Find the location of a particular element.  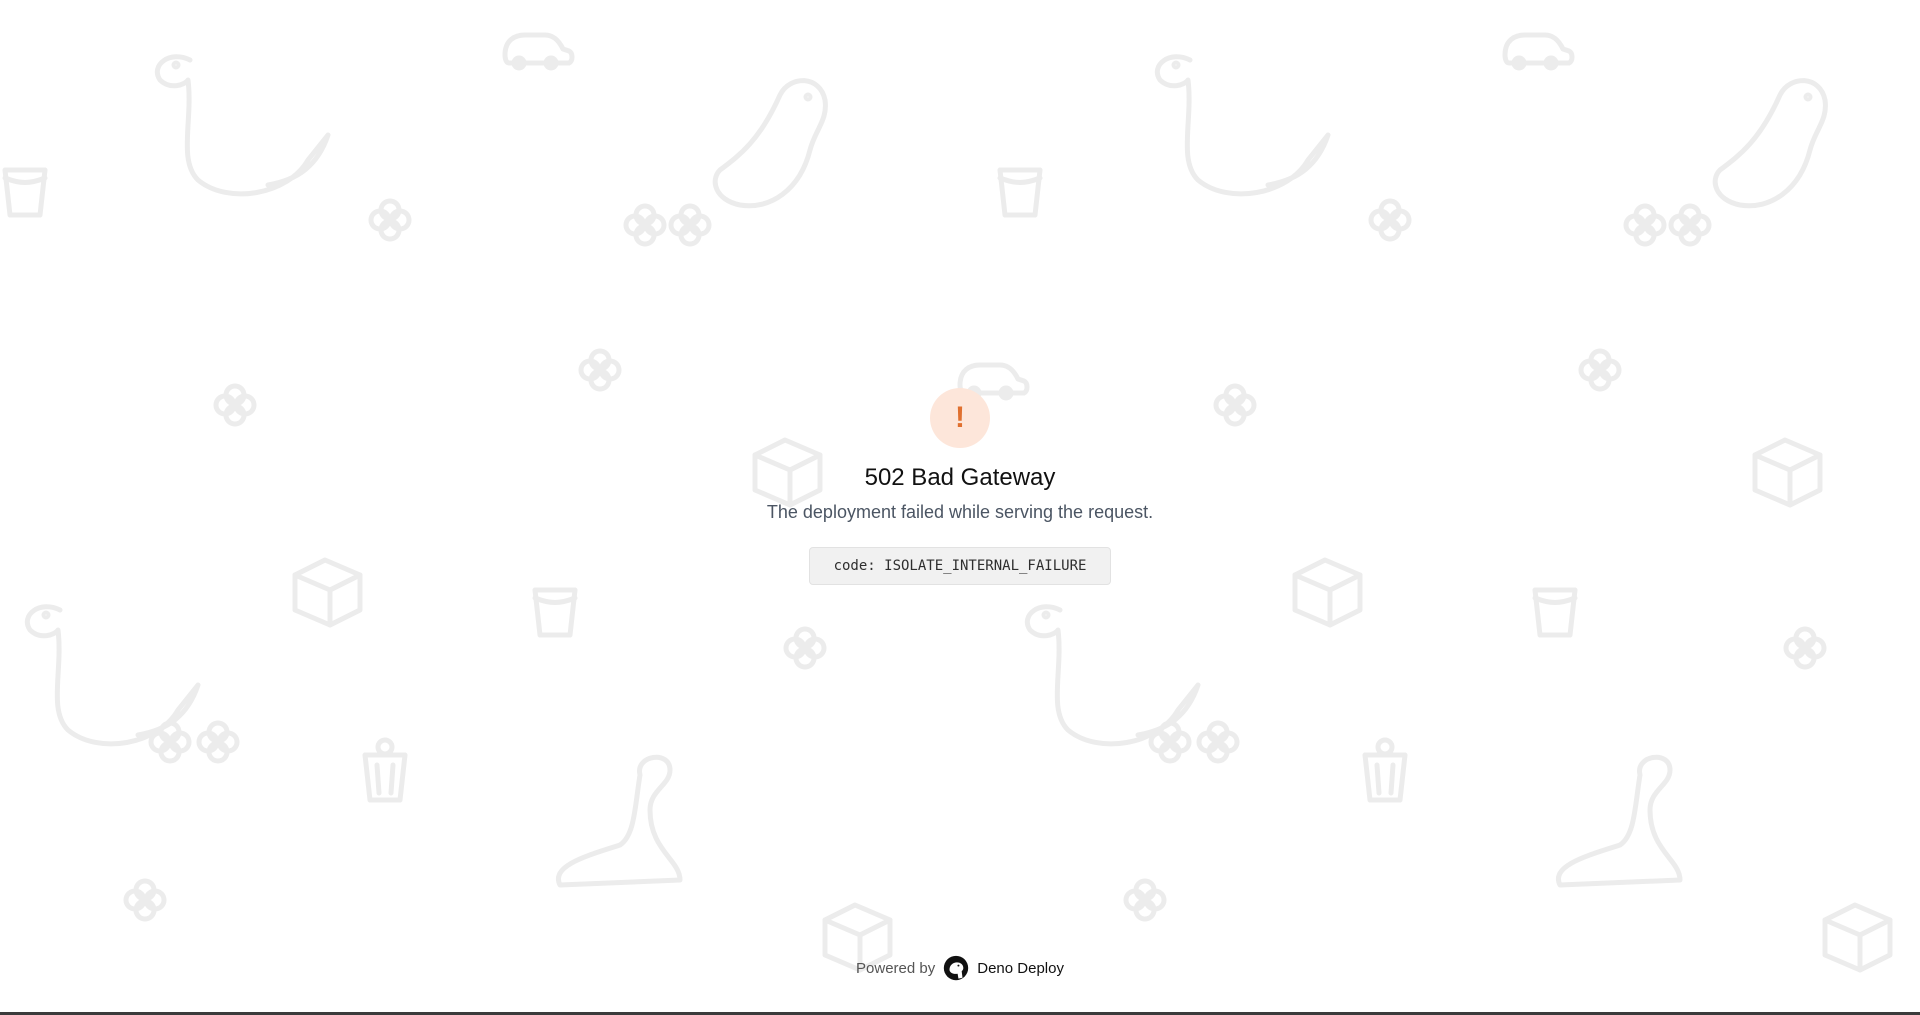

deno-logo-icon is located at coordinates (956, 968).